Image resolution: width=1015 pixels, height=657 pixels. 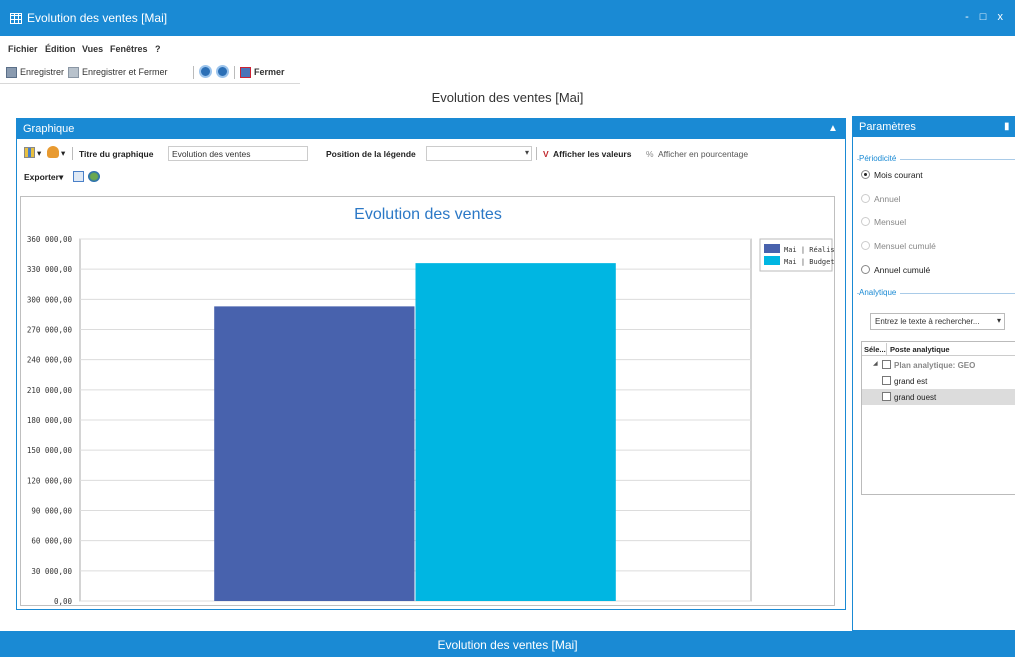 What do you see at coordinates (650, 154) in the screenshot?
I see `percent-icon: %` at bounding box center [650, 154].